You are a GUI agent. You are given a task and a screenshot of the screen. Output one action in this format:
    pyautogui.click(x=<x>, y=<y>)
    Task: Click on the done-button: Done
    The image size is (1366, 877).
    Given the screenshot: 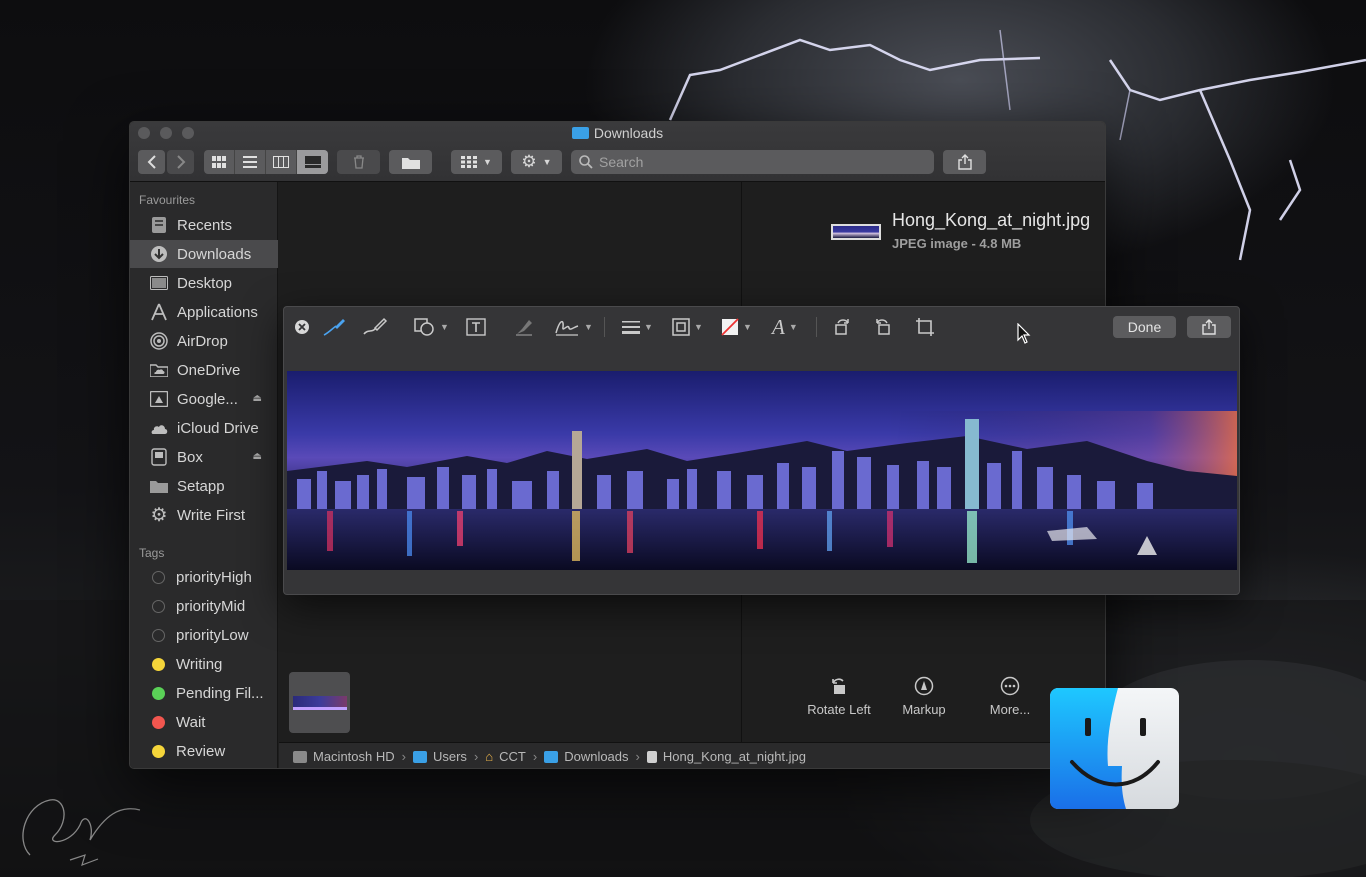 What is the action you would take?
    pyautogui.click(x=1144, y=327)
    